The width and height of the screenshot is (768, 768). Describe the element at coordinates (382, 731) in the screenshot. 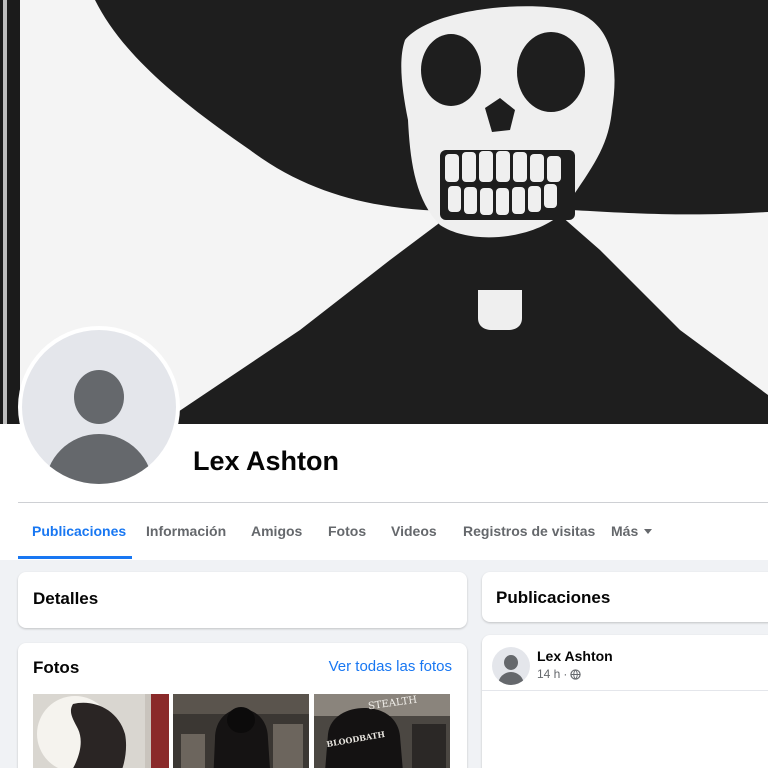

I see `photo-thumbnail: STEALTH BLOODBATH` at that location.